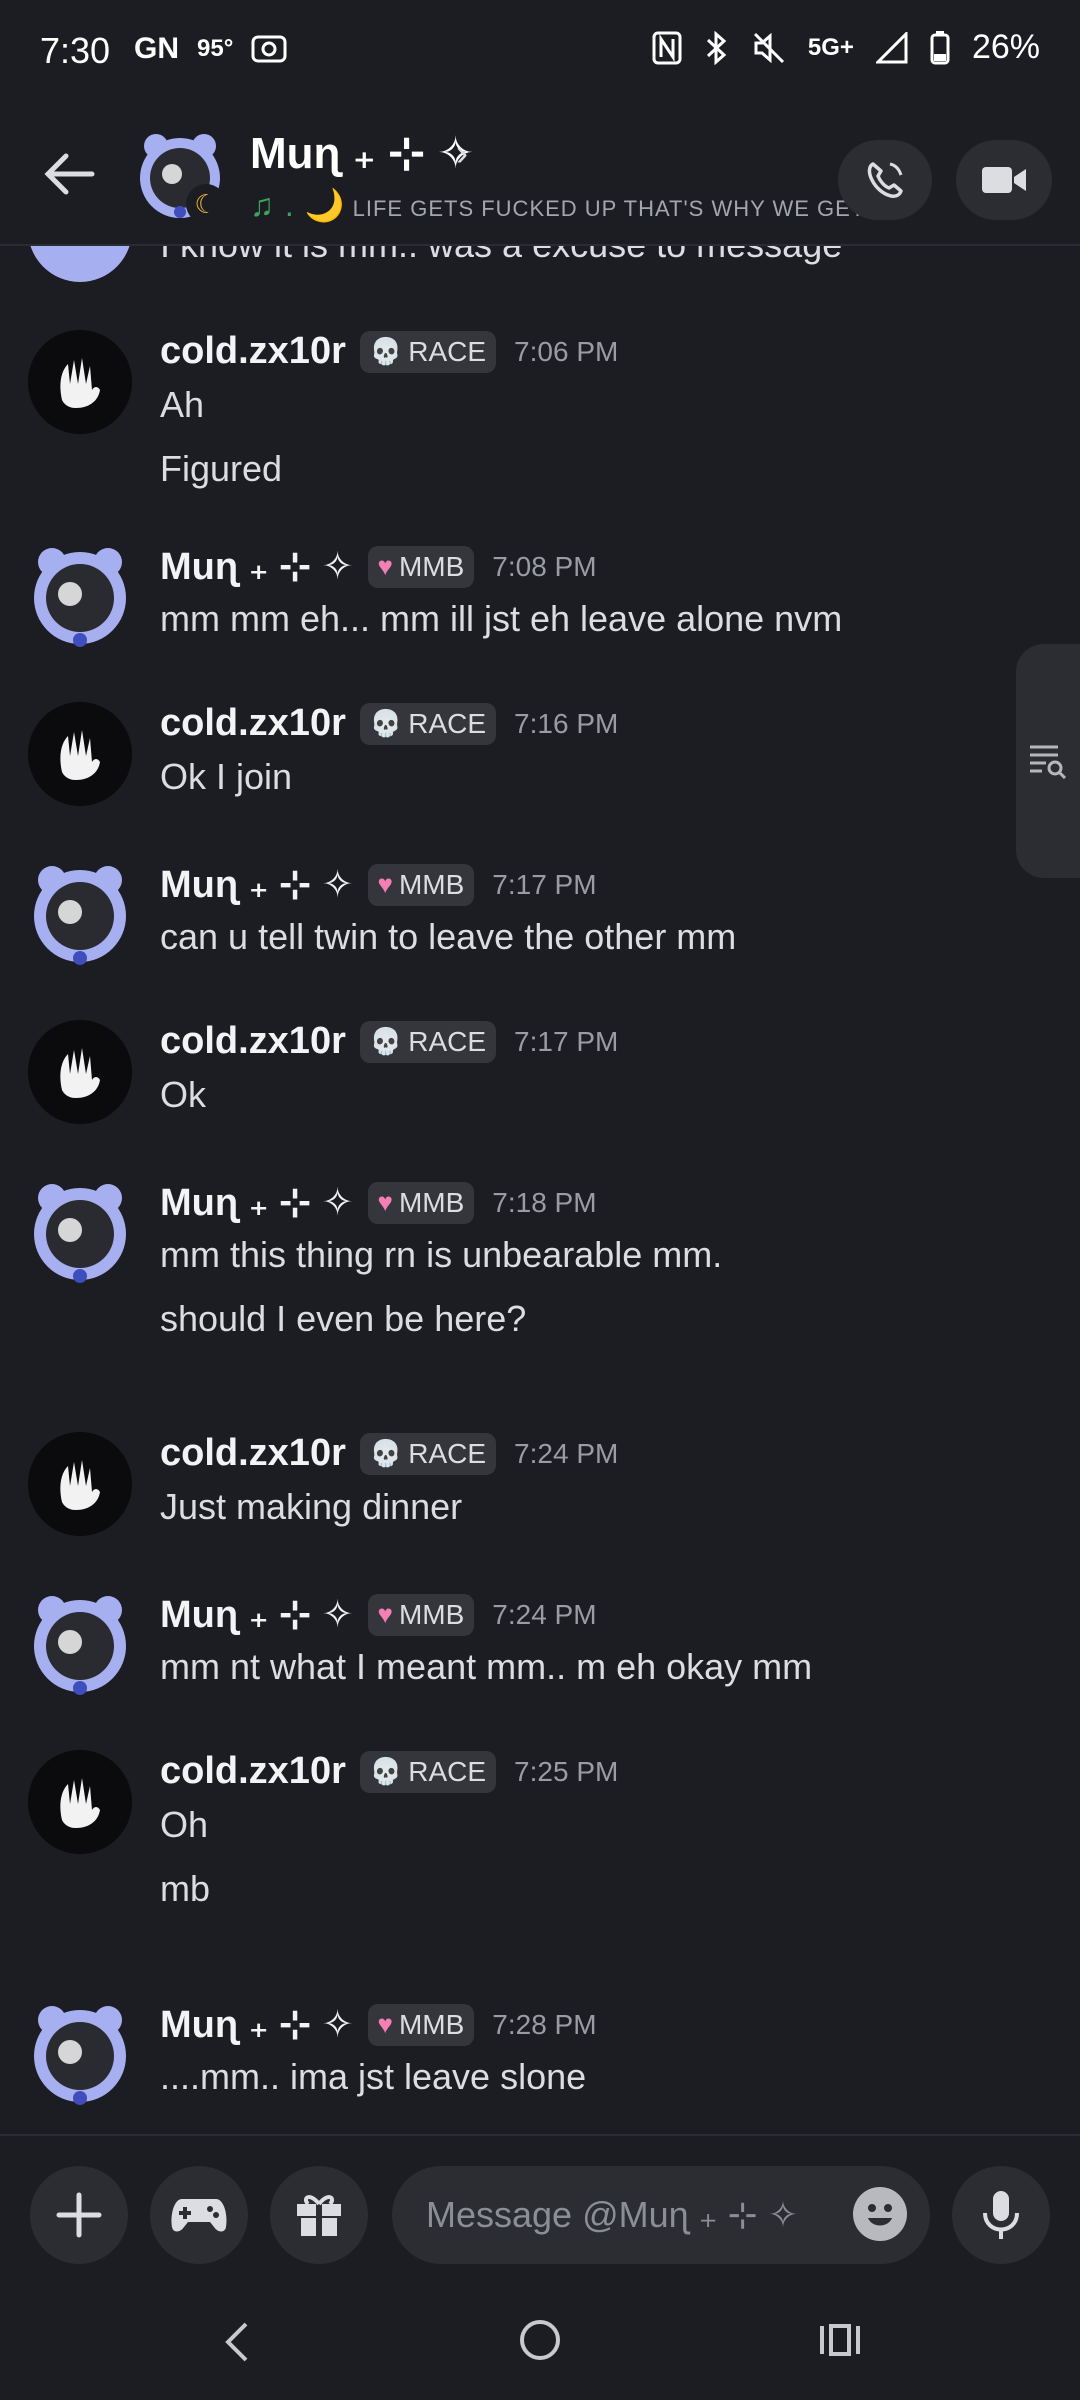 This screenshot has width=1080, height=2400. I want to click on message-header: Muɳ ₊ ⊹ ✧ ♥ MMB 7:28 PM, so click(378, 2024).